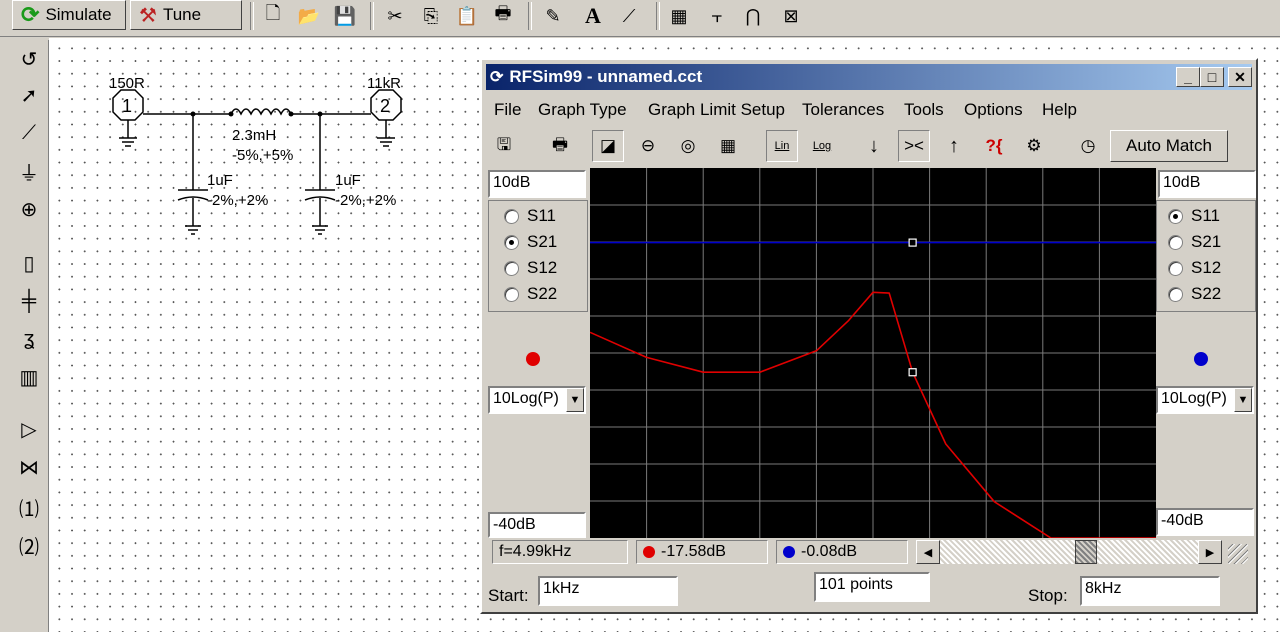 The height and width of the screenshot is (632, 1280). I want to click on left-scale-dropdown-icon: ▼, so click(575, 400).